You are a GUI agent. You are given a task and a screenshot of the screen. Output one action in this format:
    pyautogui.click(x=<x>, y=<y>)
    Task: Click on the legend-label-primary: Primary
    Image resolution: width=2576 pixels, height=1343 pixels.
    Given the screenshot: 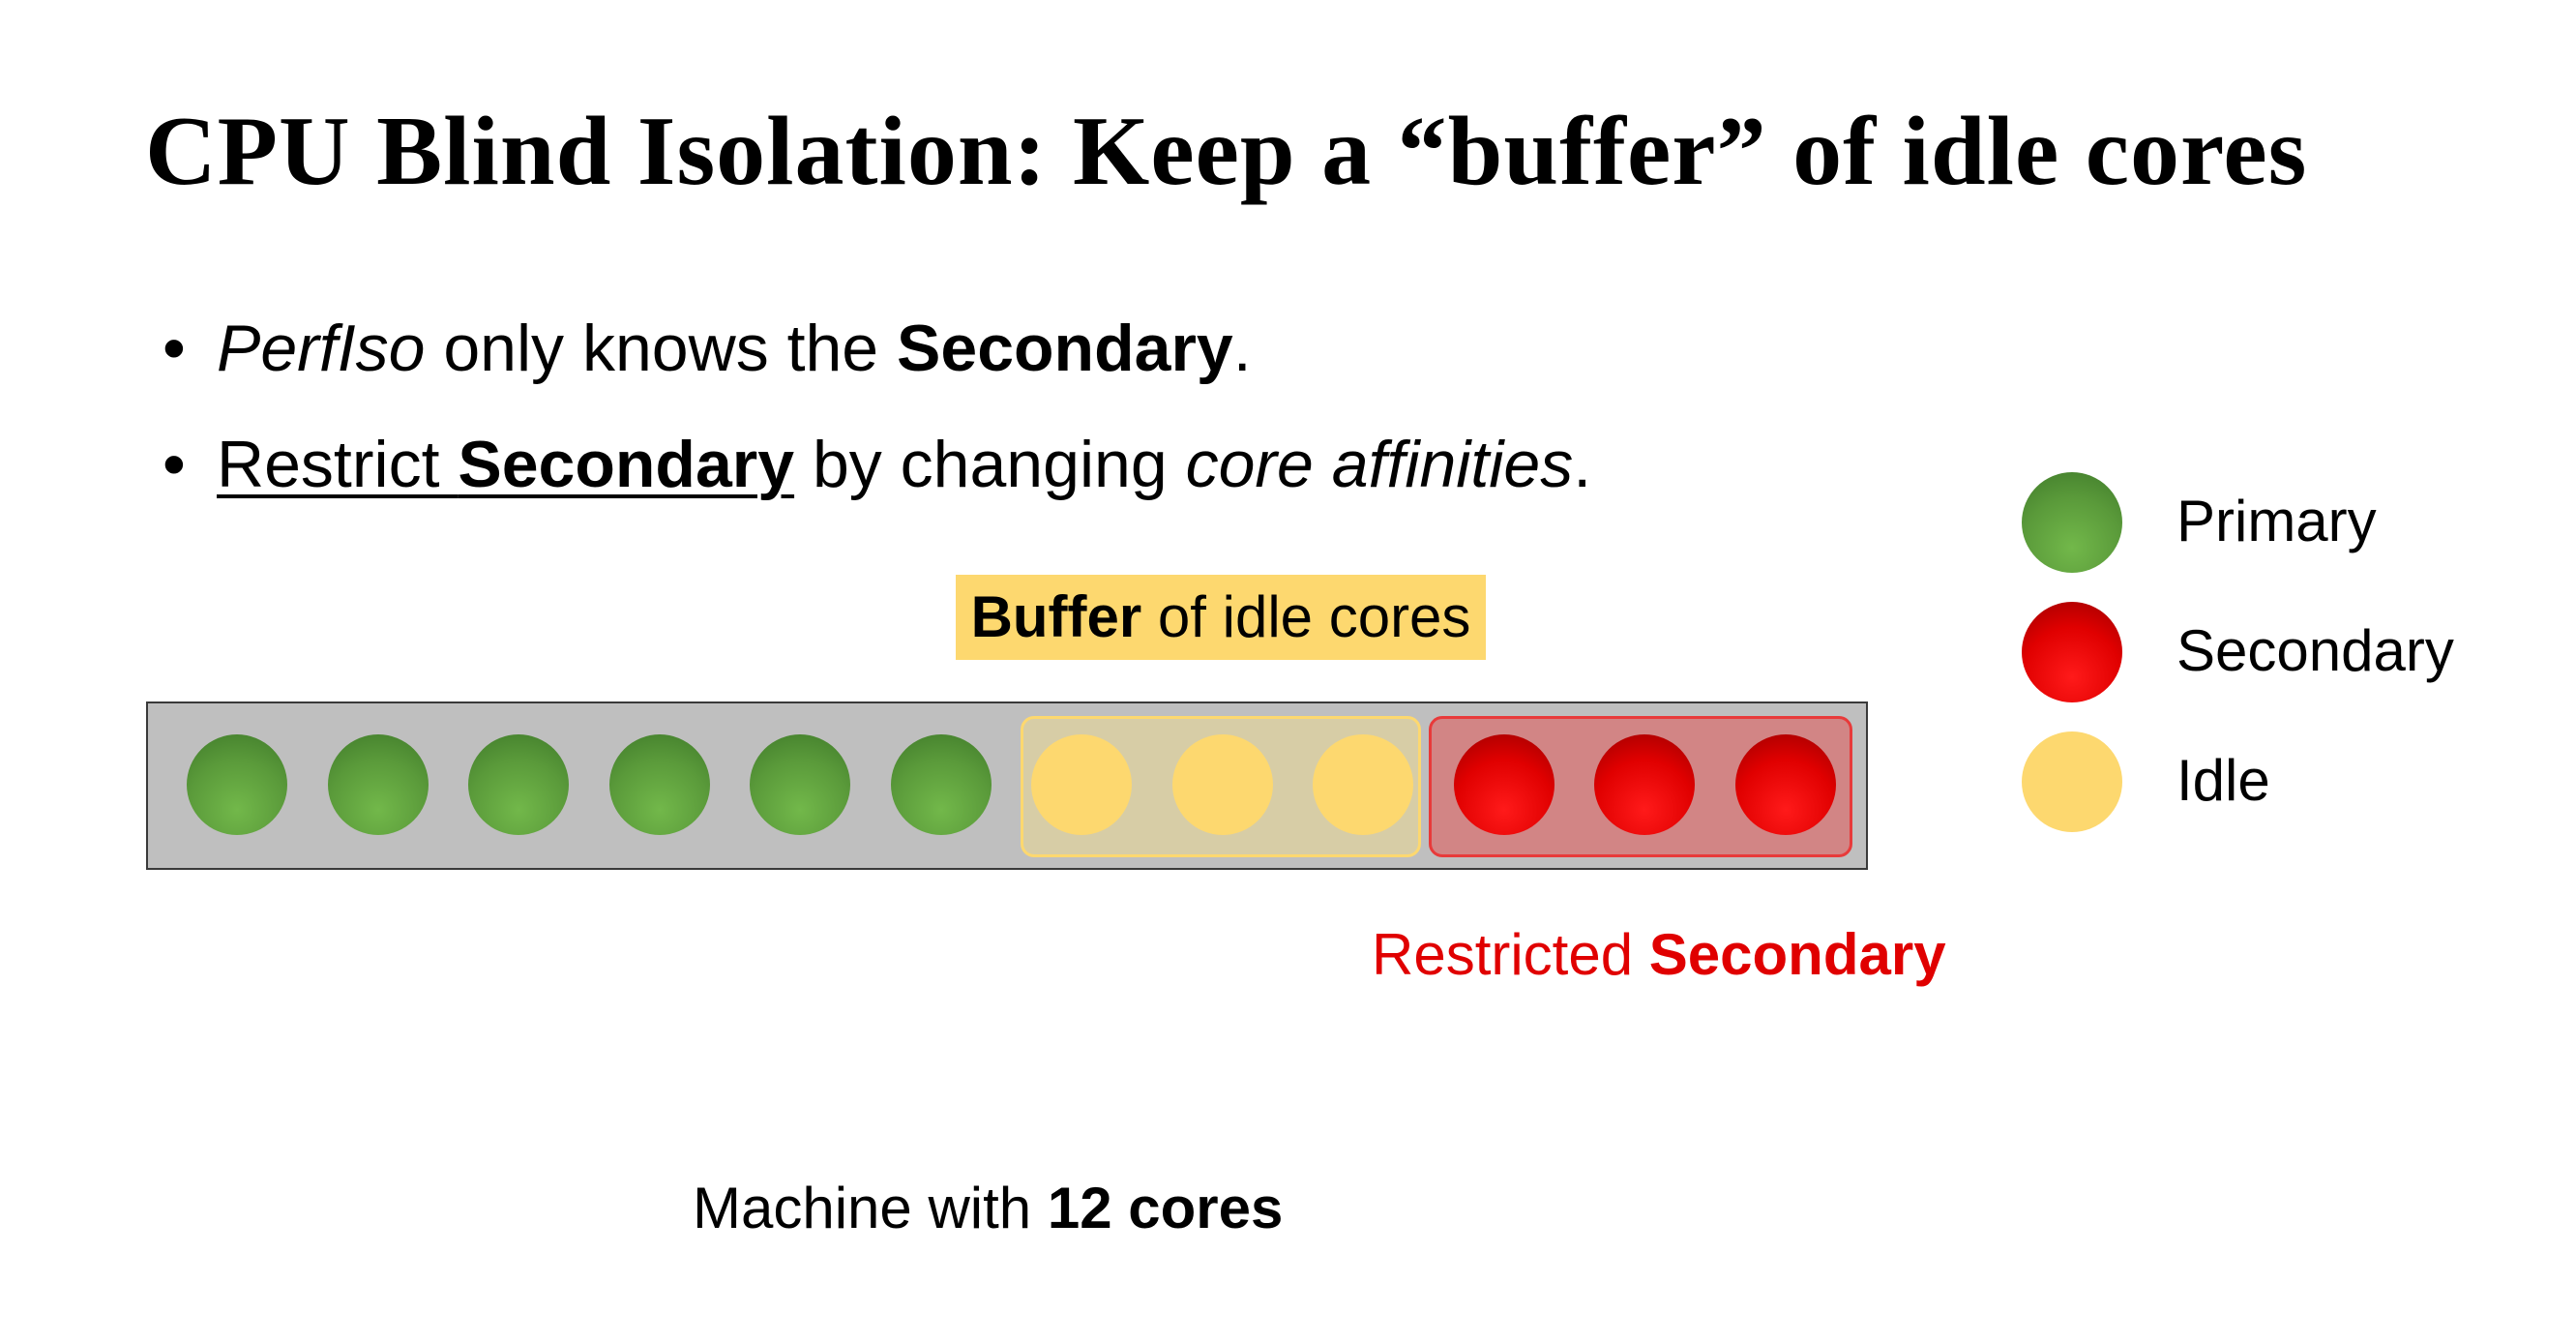 What is the action you would take?
    pyautogui.click(x=2277, y=521)
    